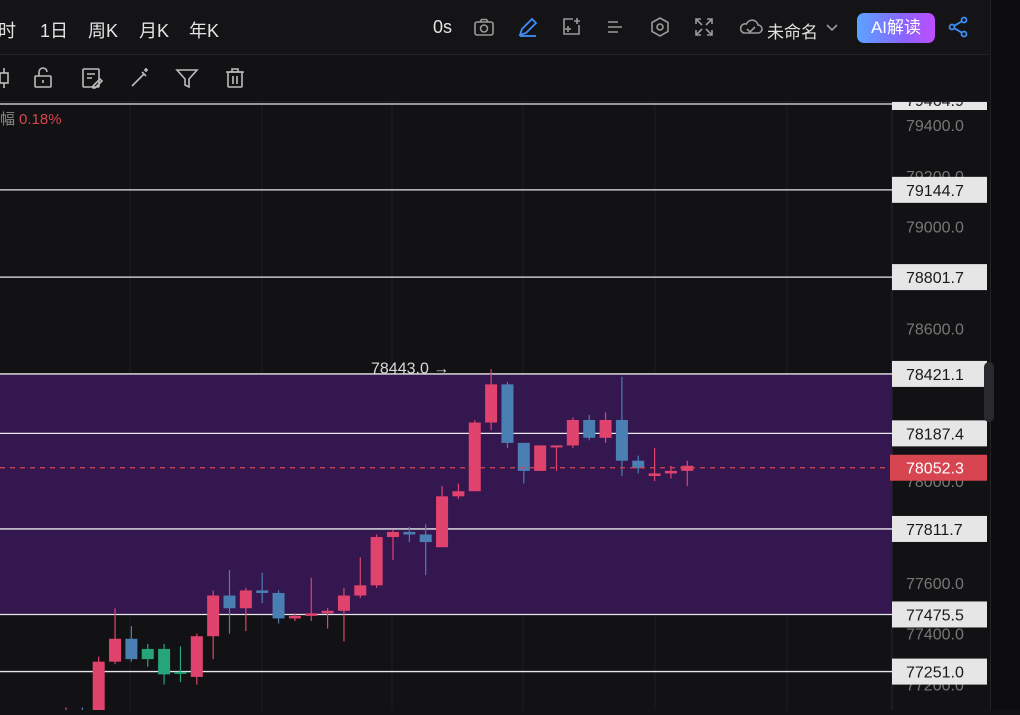 The image size is (1020, 715). Describe the element at coordinates (9, 78) in the screenshot. I see `candle-icon` at that location.